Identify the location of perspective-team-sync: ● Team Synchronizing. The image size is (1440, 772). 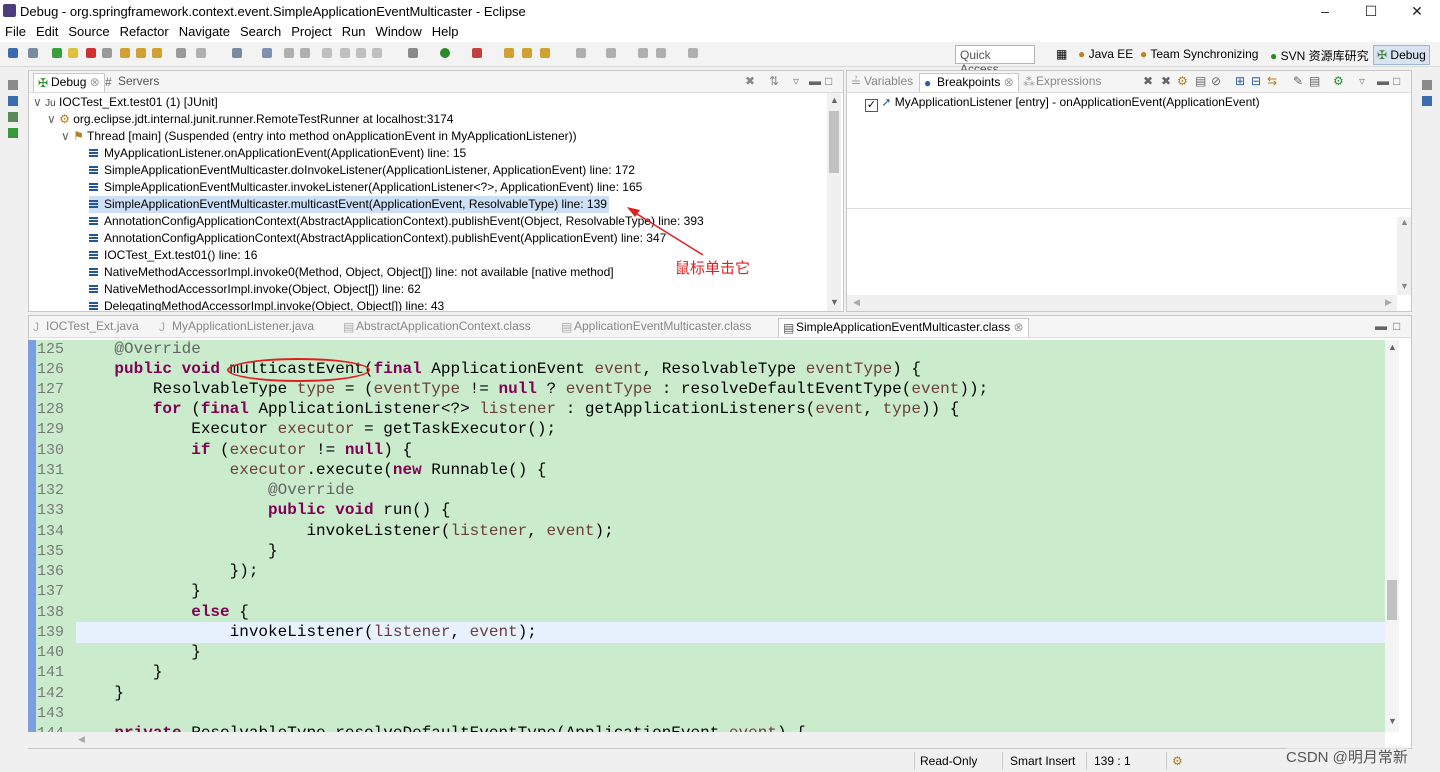
(1199, 54).